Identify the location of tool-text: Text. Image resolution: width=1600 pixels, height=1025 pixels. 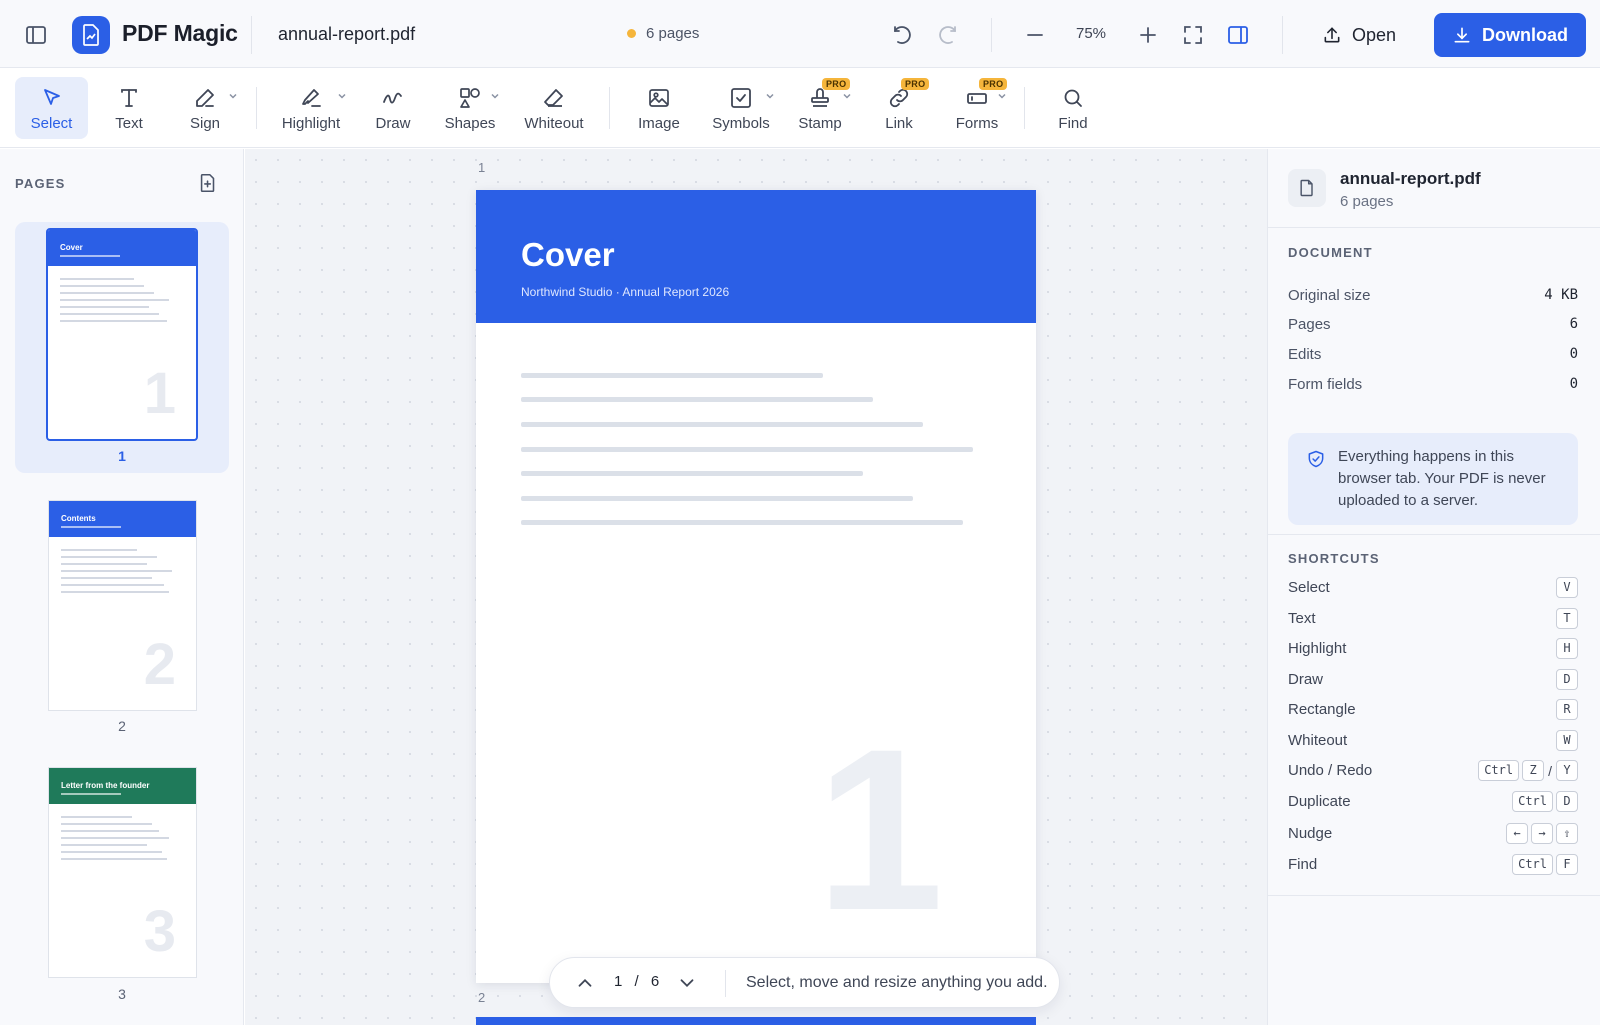
(129, 108).